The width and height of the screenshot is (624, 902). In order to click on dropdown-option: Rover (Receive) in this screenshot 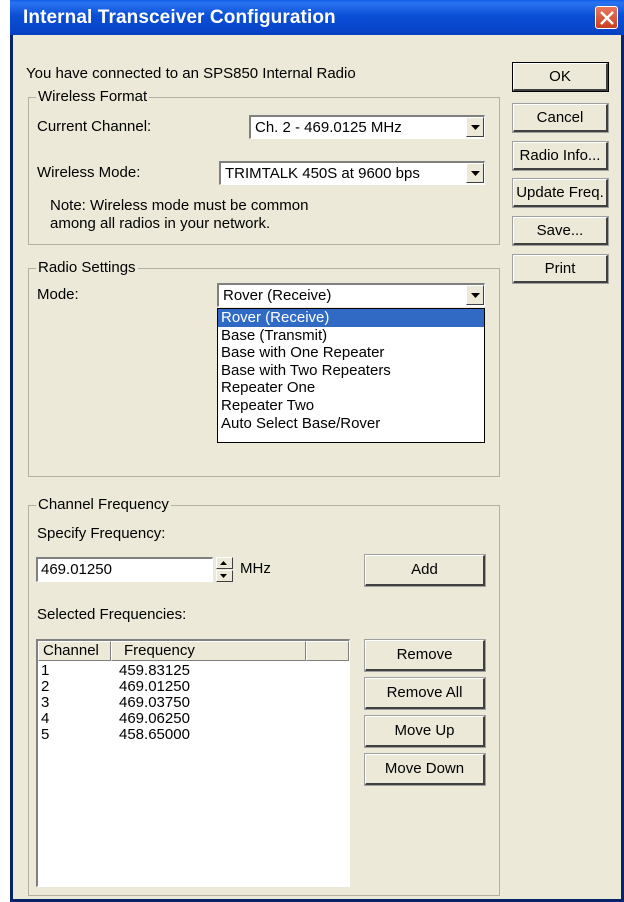, I will do `click(351, 318)`.